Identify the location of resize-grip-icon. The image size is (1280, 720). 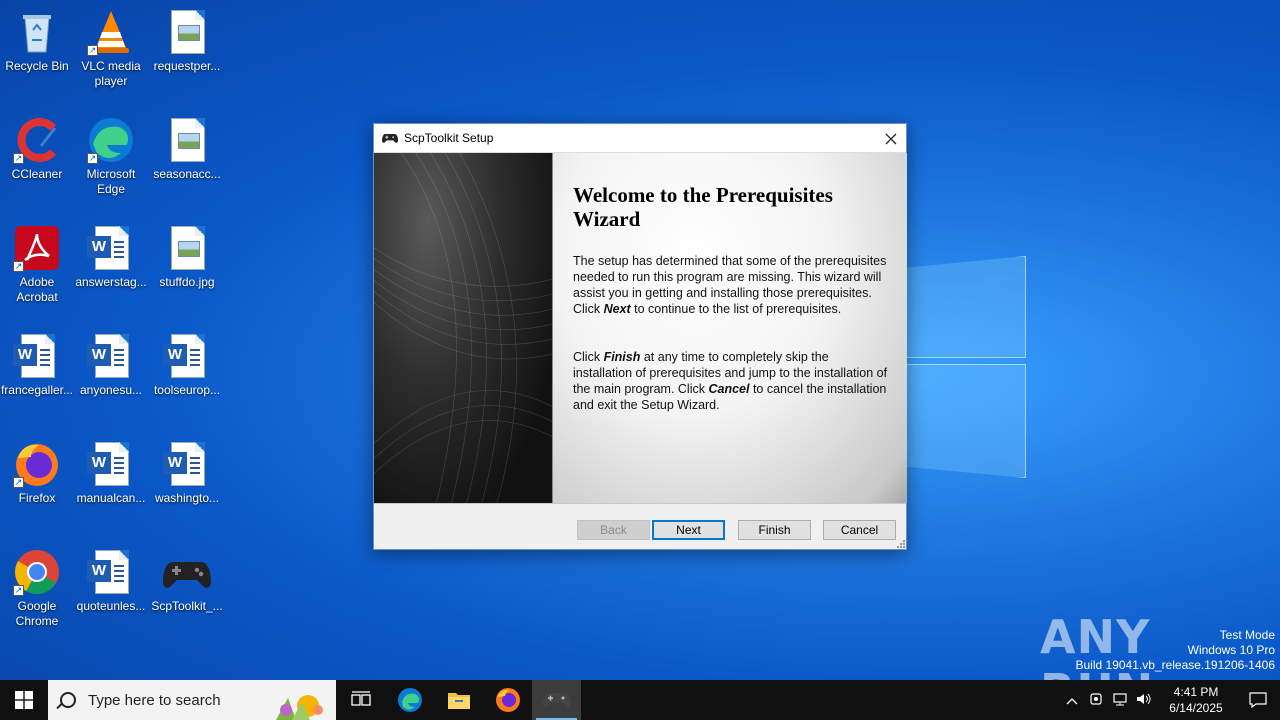
(901, 544).